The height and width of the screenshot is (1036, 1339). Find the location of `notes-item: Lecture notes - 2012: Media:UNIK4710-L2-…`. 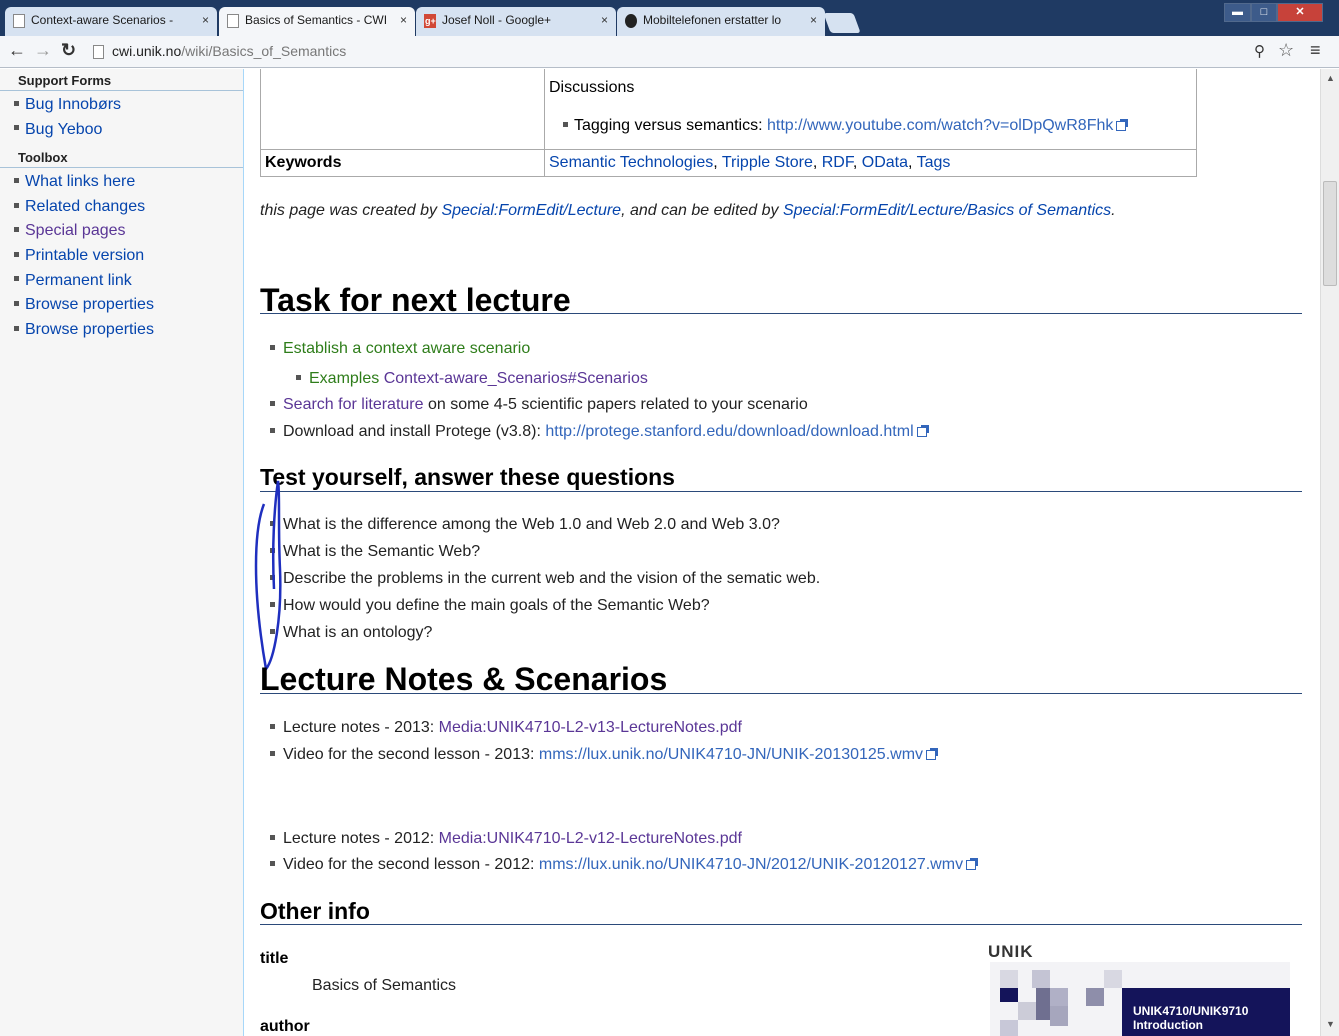

notes-item: Lecture notes - 2012: Media:UNIK4710-L2-… is located at coordinates (506, 839).